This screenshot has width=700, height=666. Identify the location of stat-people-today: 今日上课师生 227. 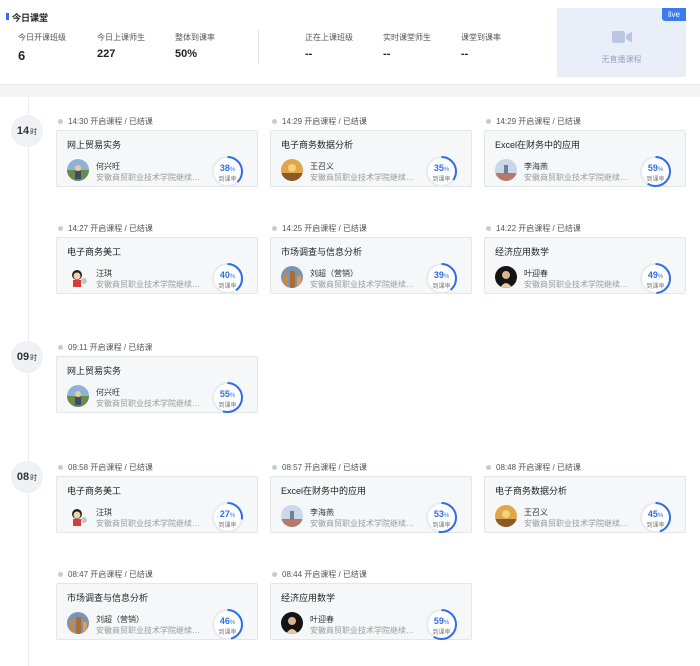
(121, 46).